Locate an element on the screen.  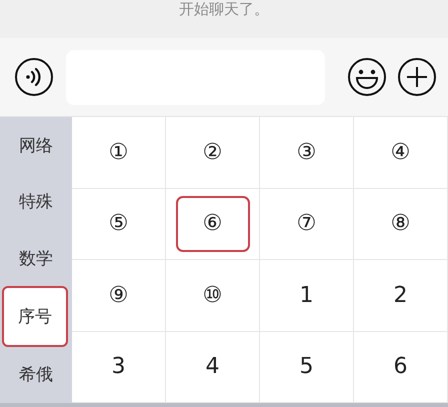
symbol-key: ⑤ is located at coordinates (118, 223).